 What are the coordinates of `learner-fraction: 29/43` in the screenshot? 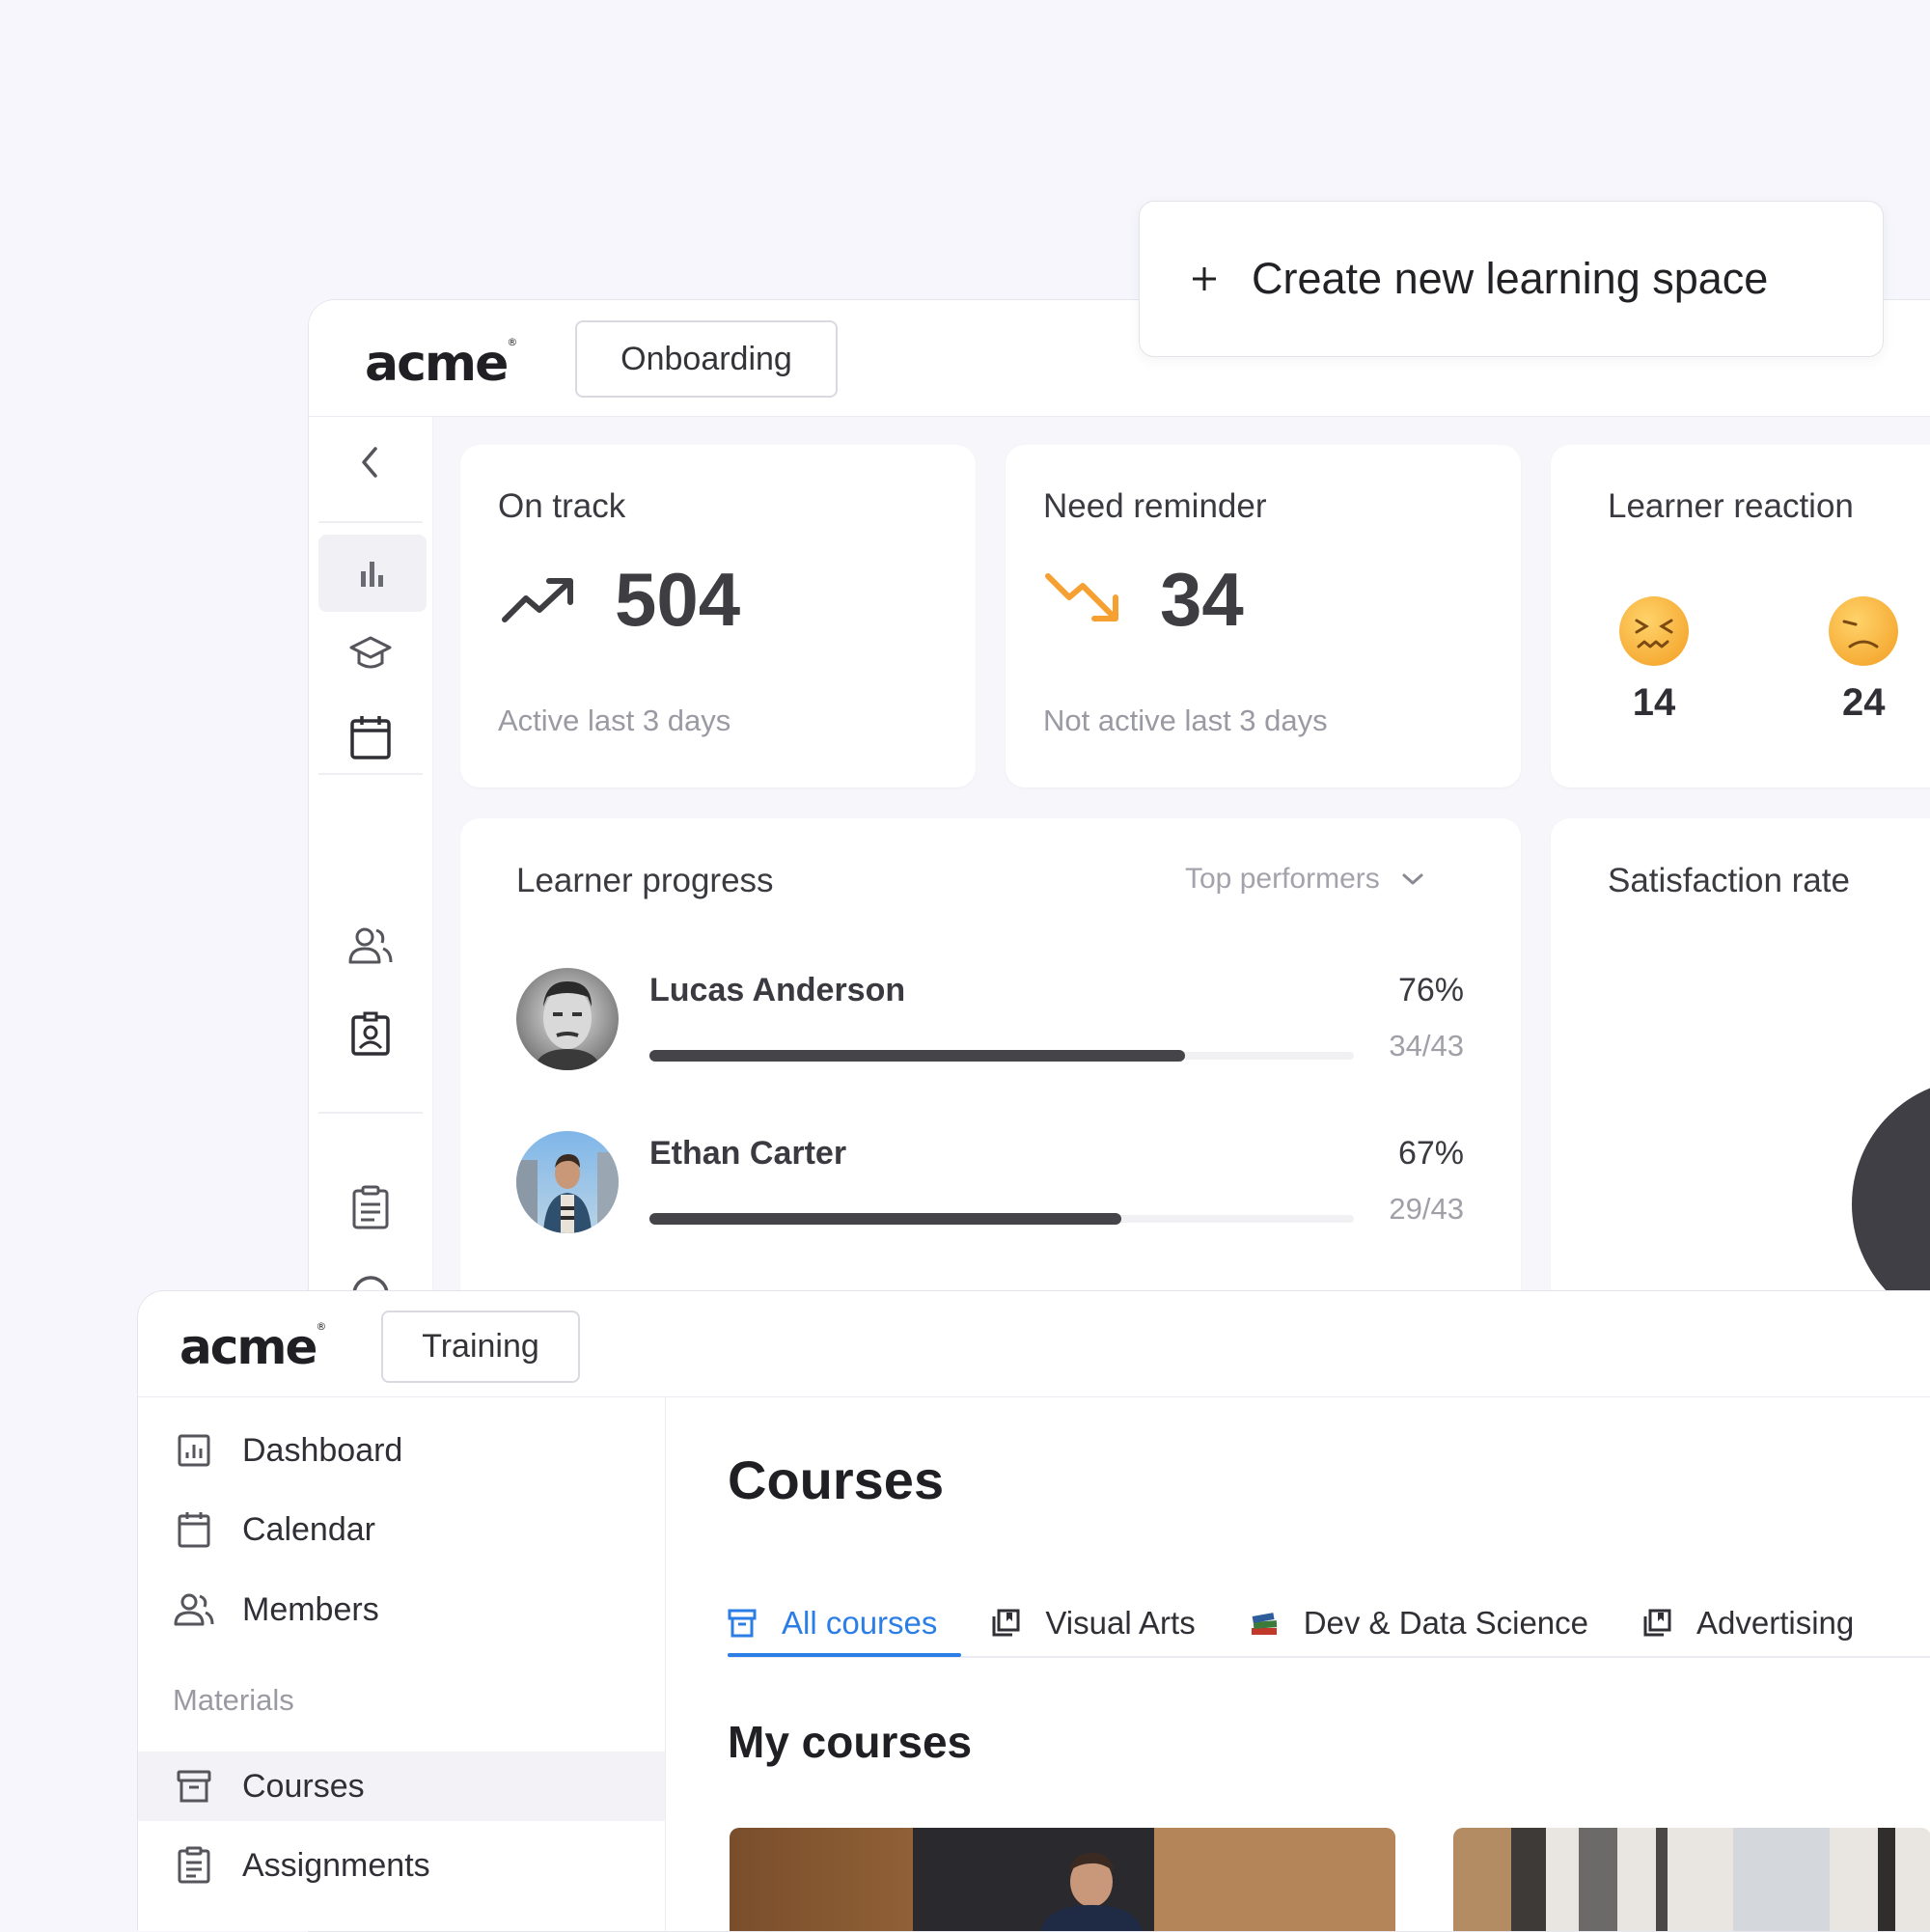 It's located at (1426, 1209).